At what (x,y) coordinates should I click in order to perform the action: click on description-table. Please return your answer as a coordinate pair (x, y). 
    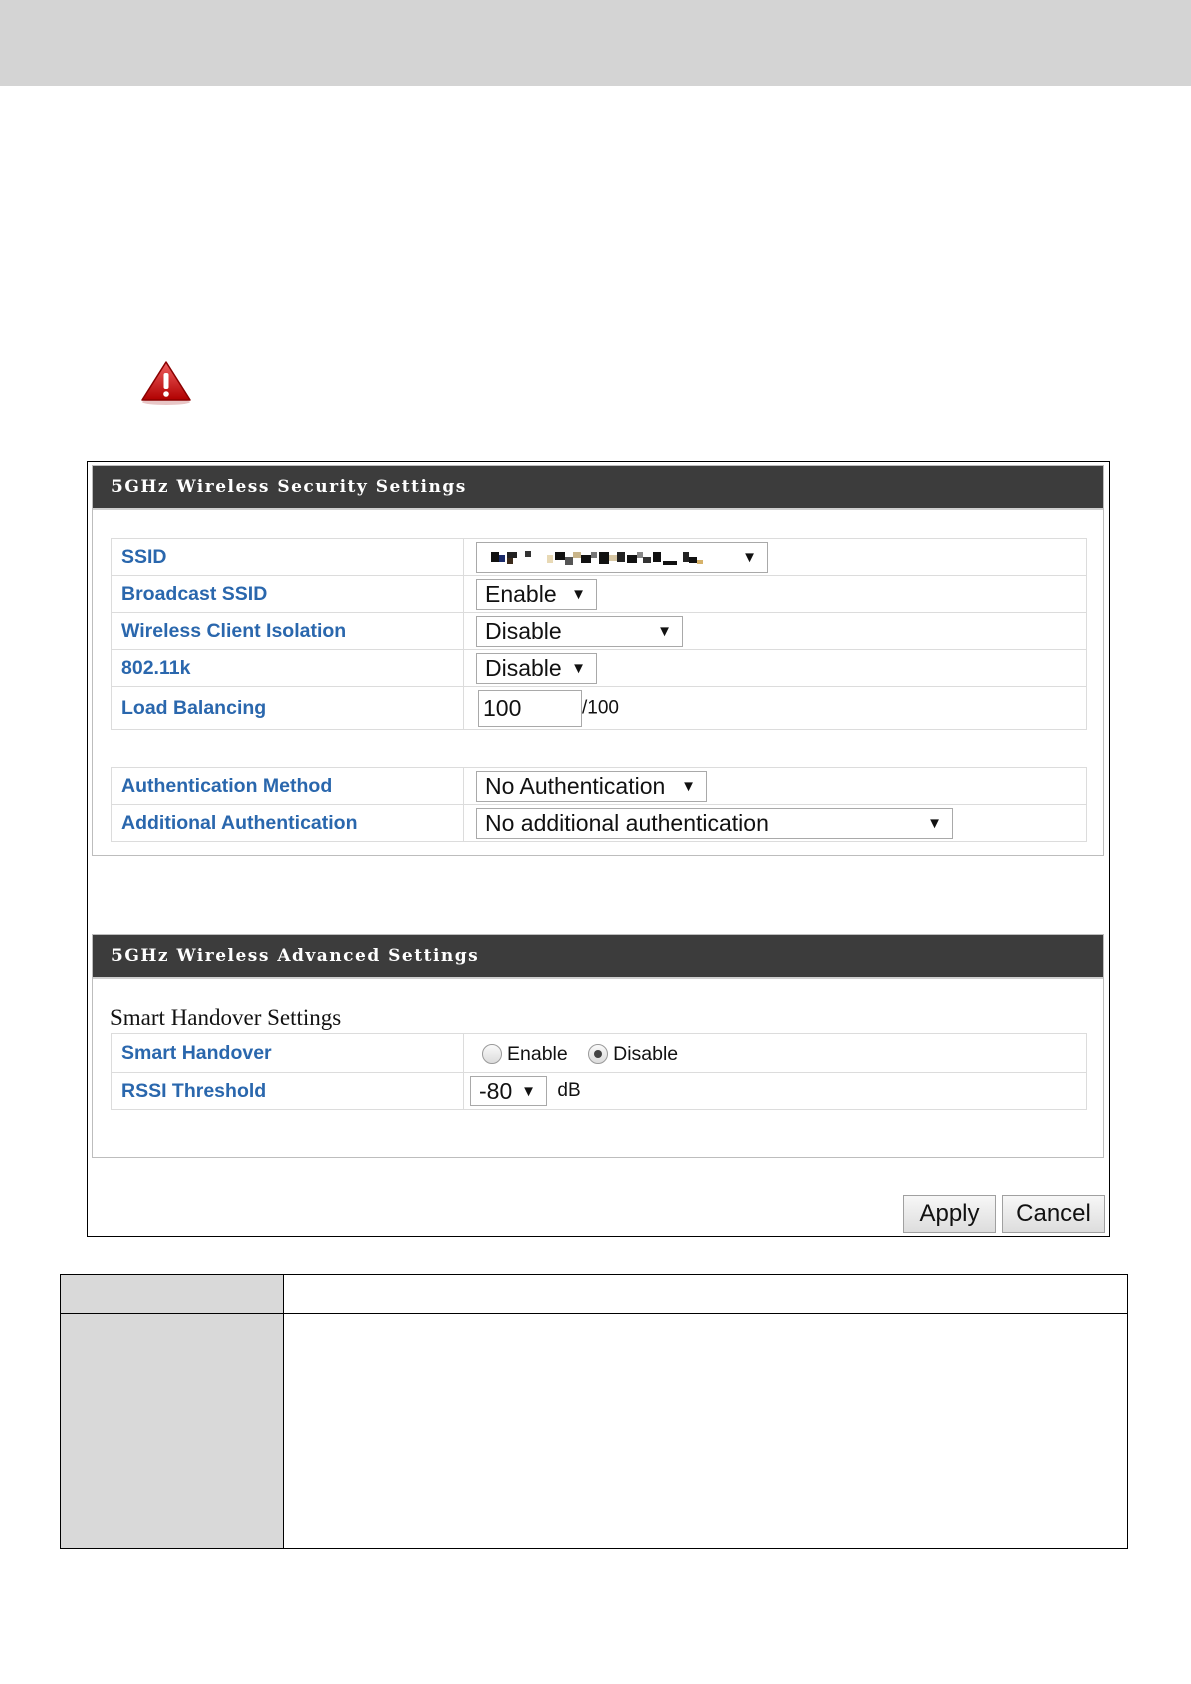
    Looking at the image, I should click on (594, 1411).